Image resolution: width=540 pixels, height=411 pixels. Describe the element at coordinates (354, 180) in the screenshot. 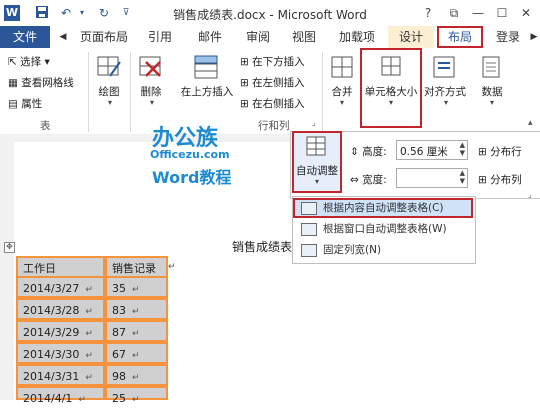

I see `column-width-icon: ⇔` at that location.